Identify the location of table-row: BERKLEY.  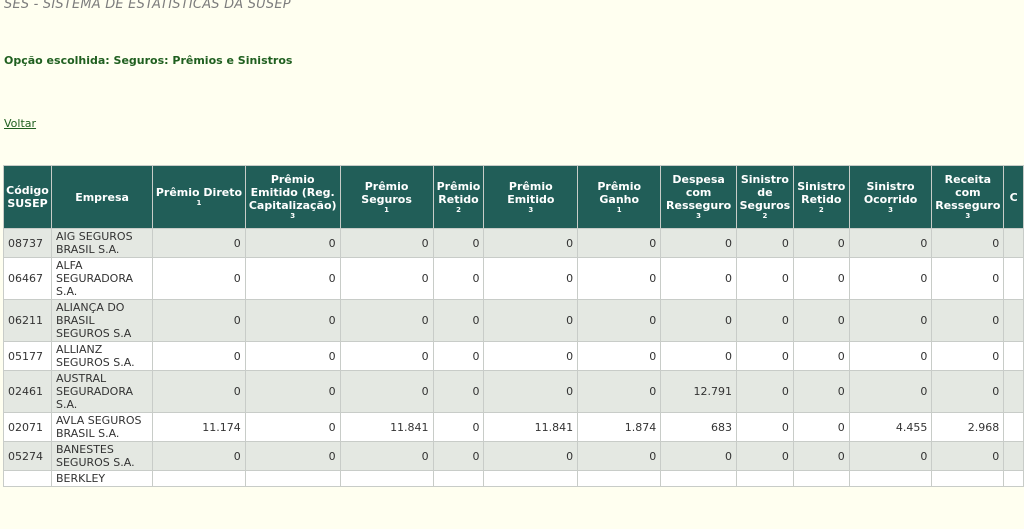
(513, 478).